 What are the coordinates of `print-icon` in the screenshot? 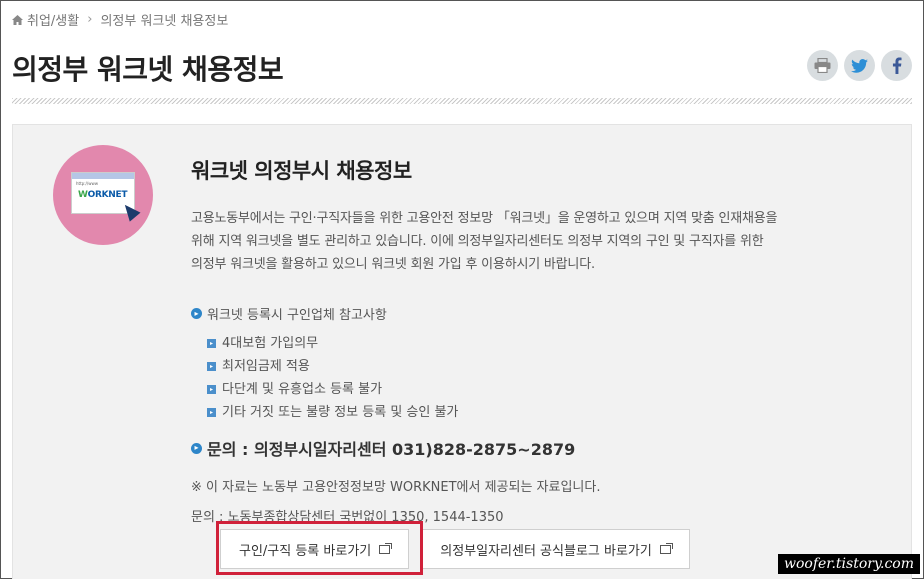 It's located at (822, 65).